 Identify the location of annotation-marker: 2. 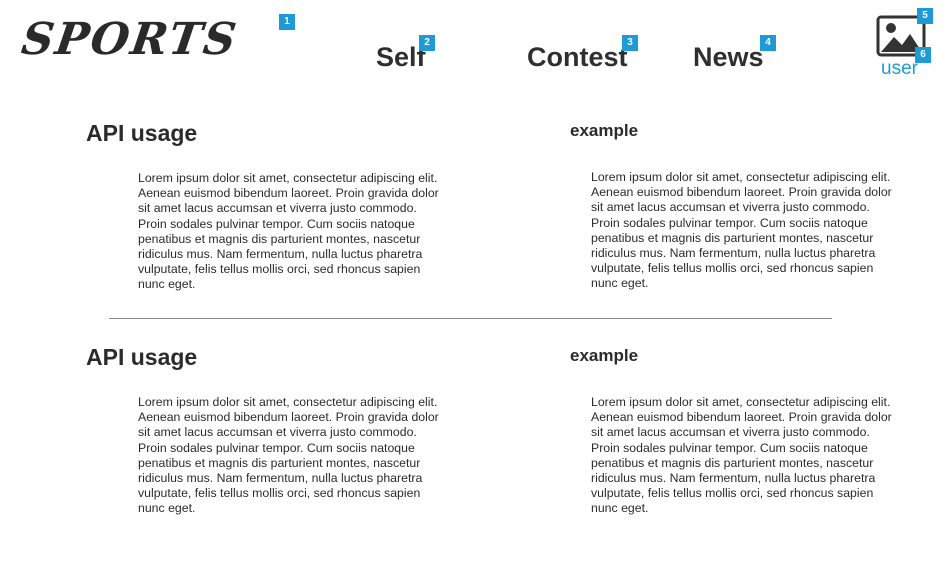
(427, 43).